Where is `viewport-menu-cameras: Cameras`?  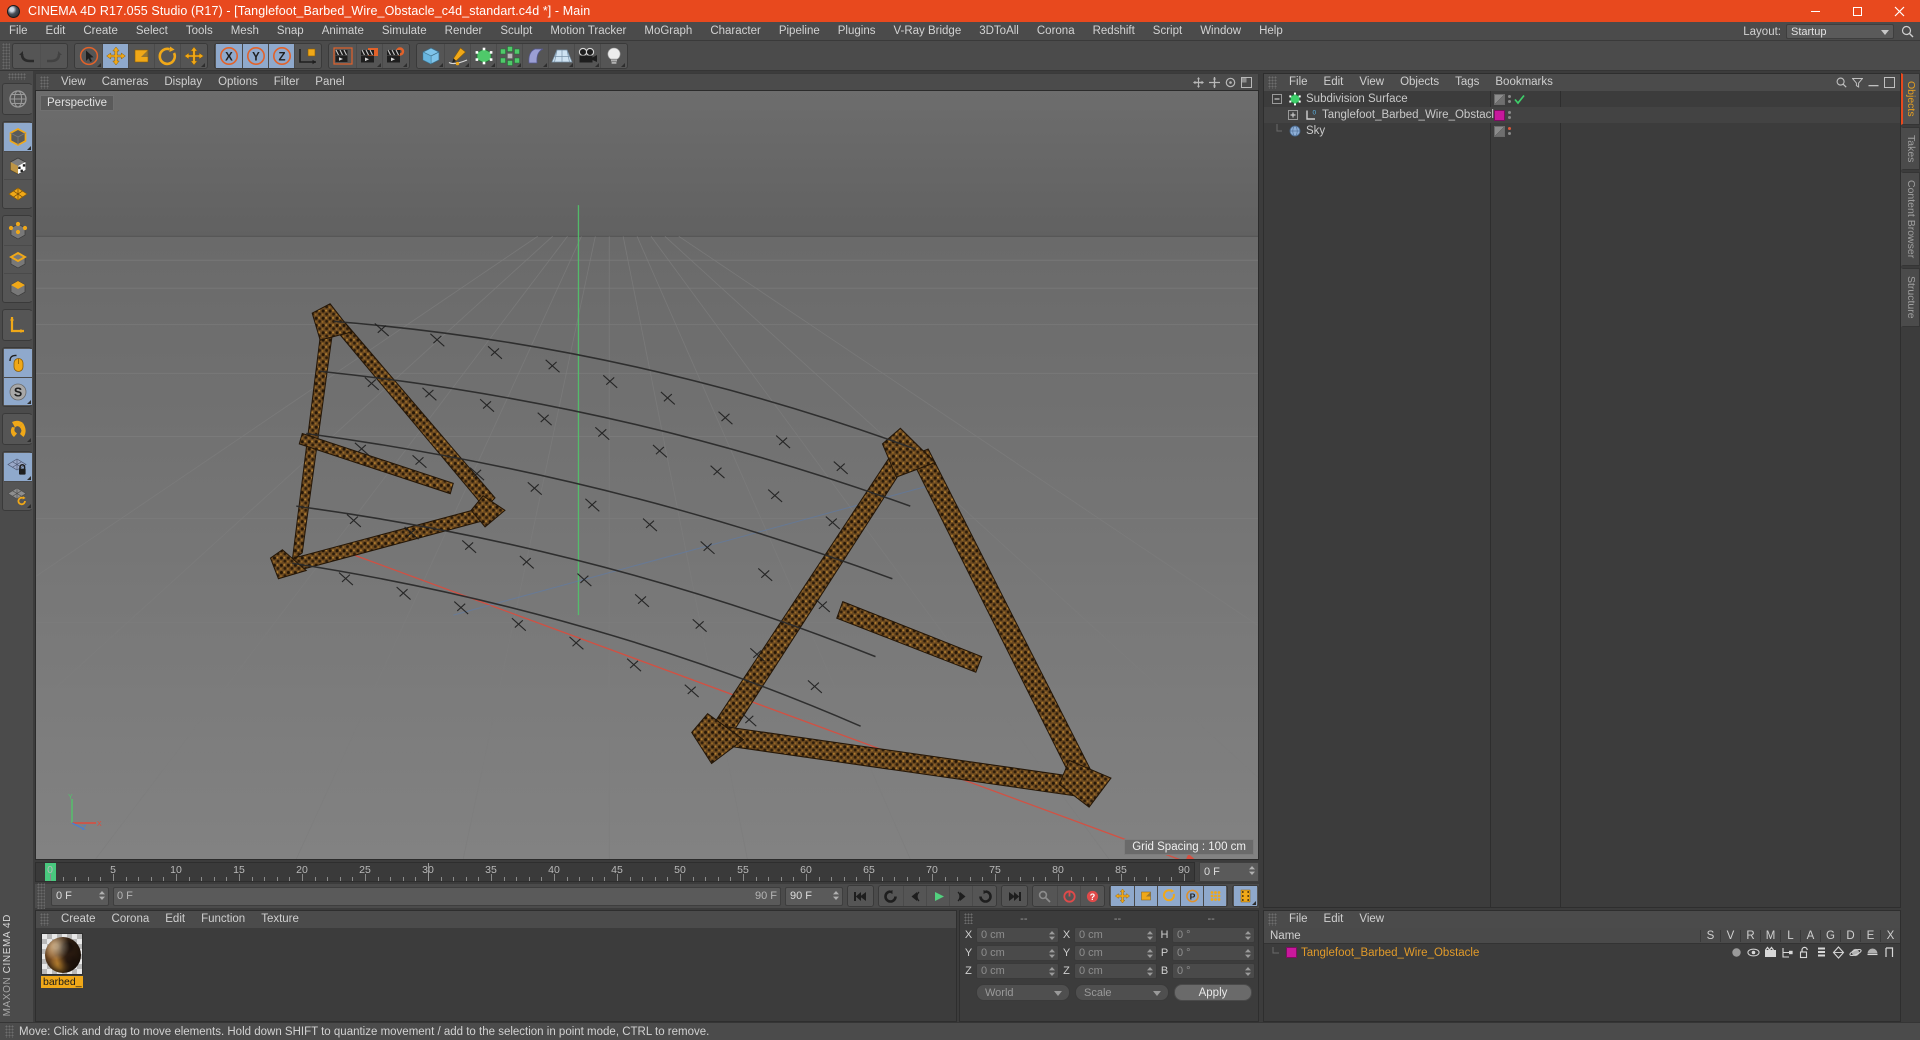
viewport-menu-cameras: Cameras is located at coordinates (125, 82).